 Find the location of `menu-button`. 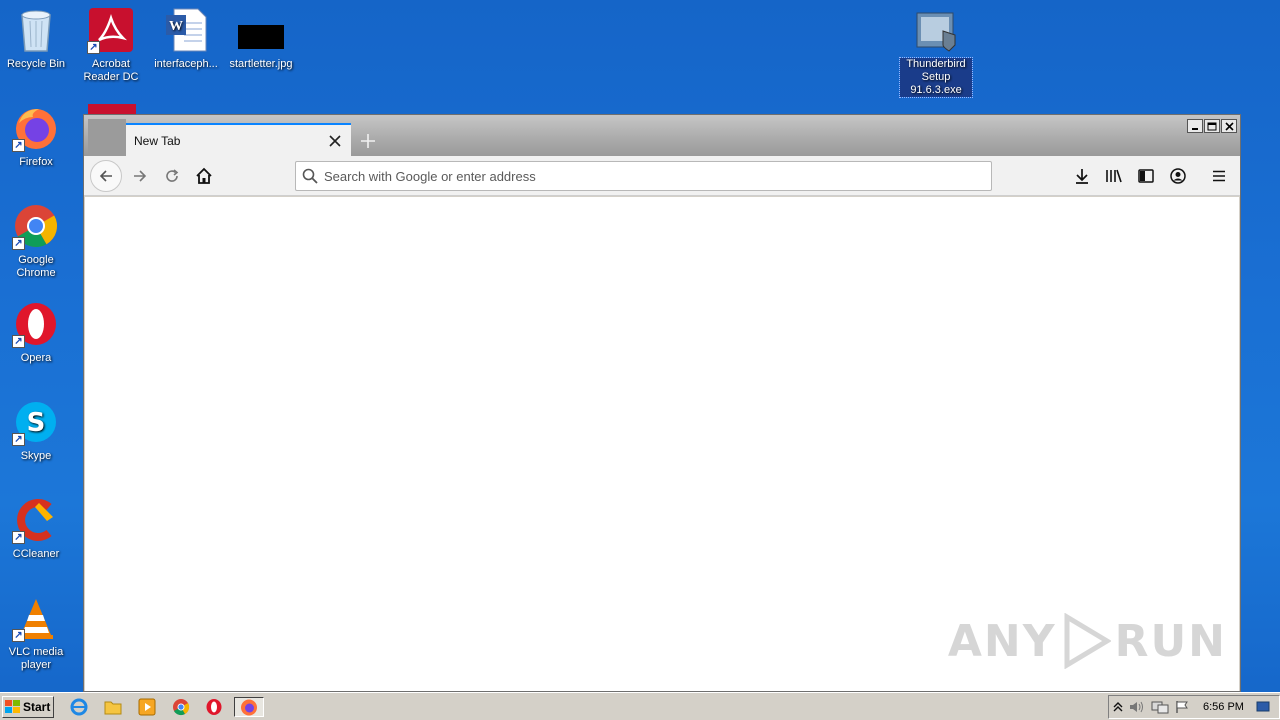

menu-button is located at coordinates (1219, 176).